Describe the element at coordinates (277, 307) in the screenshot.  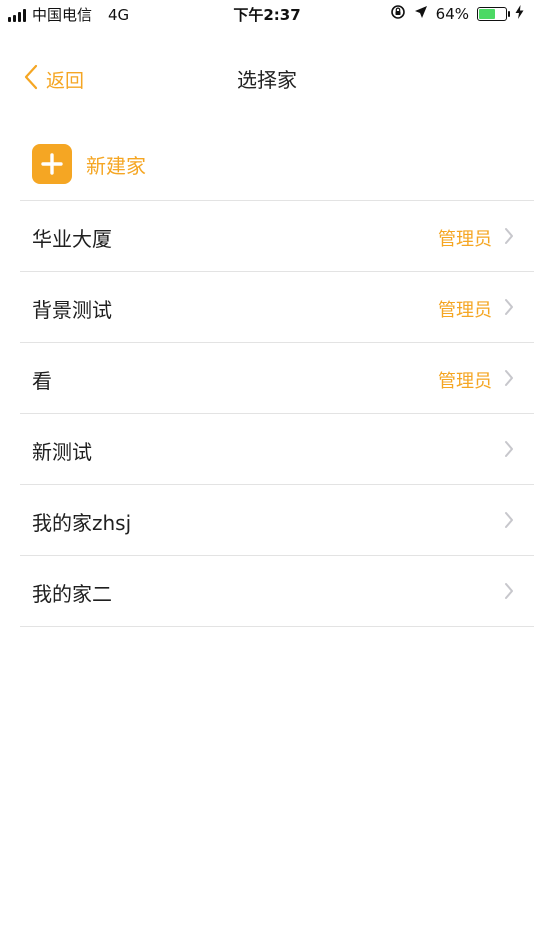
I see `home-row: 背景测试 管理员` at that location.